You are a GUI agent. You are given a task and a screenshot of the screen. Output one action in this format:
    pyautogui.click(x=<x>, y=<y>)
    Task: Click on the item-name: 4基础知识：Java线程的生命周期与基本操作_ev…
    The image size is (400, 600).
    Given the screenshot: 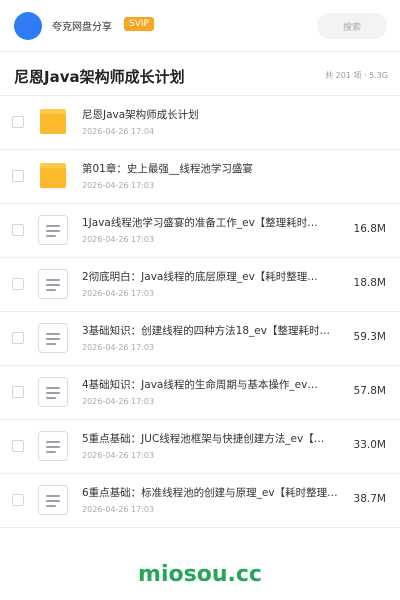 What is the action you would take?
    pyautogui.click(x=213, y=384)
    